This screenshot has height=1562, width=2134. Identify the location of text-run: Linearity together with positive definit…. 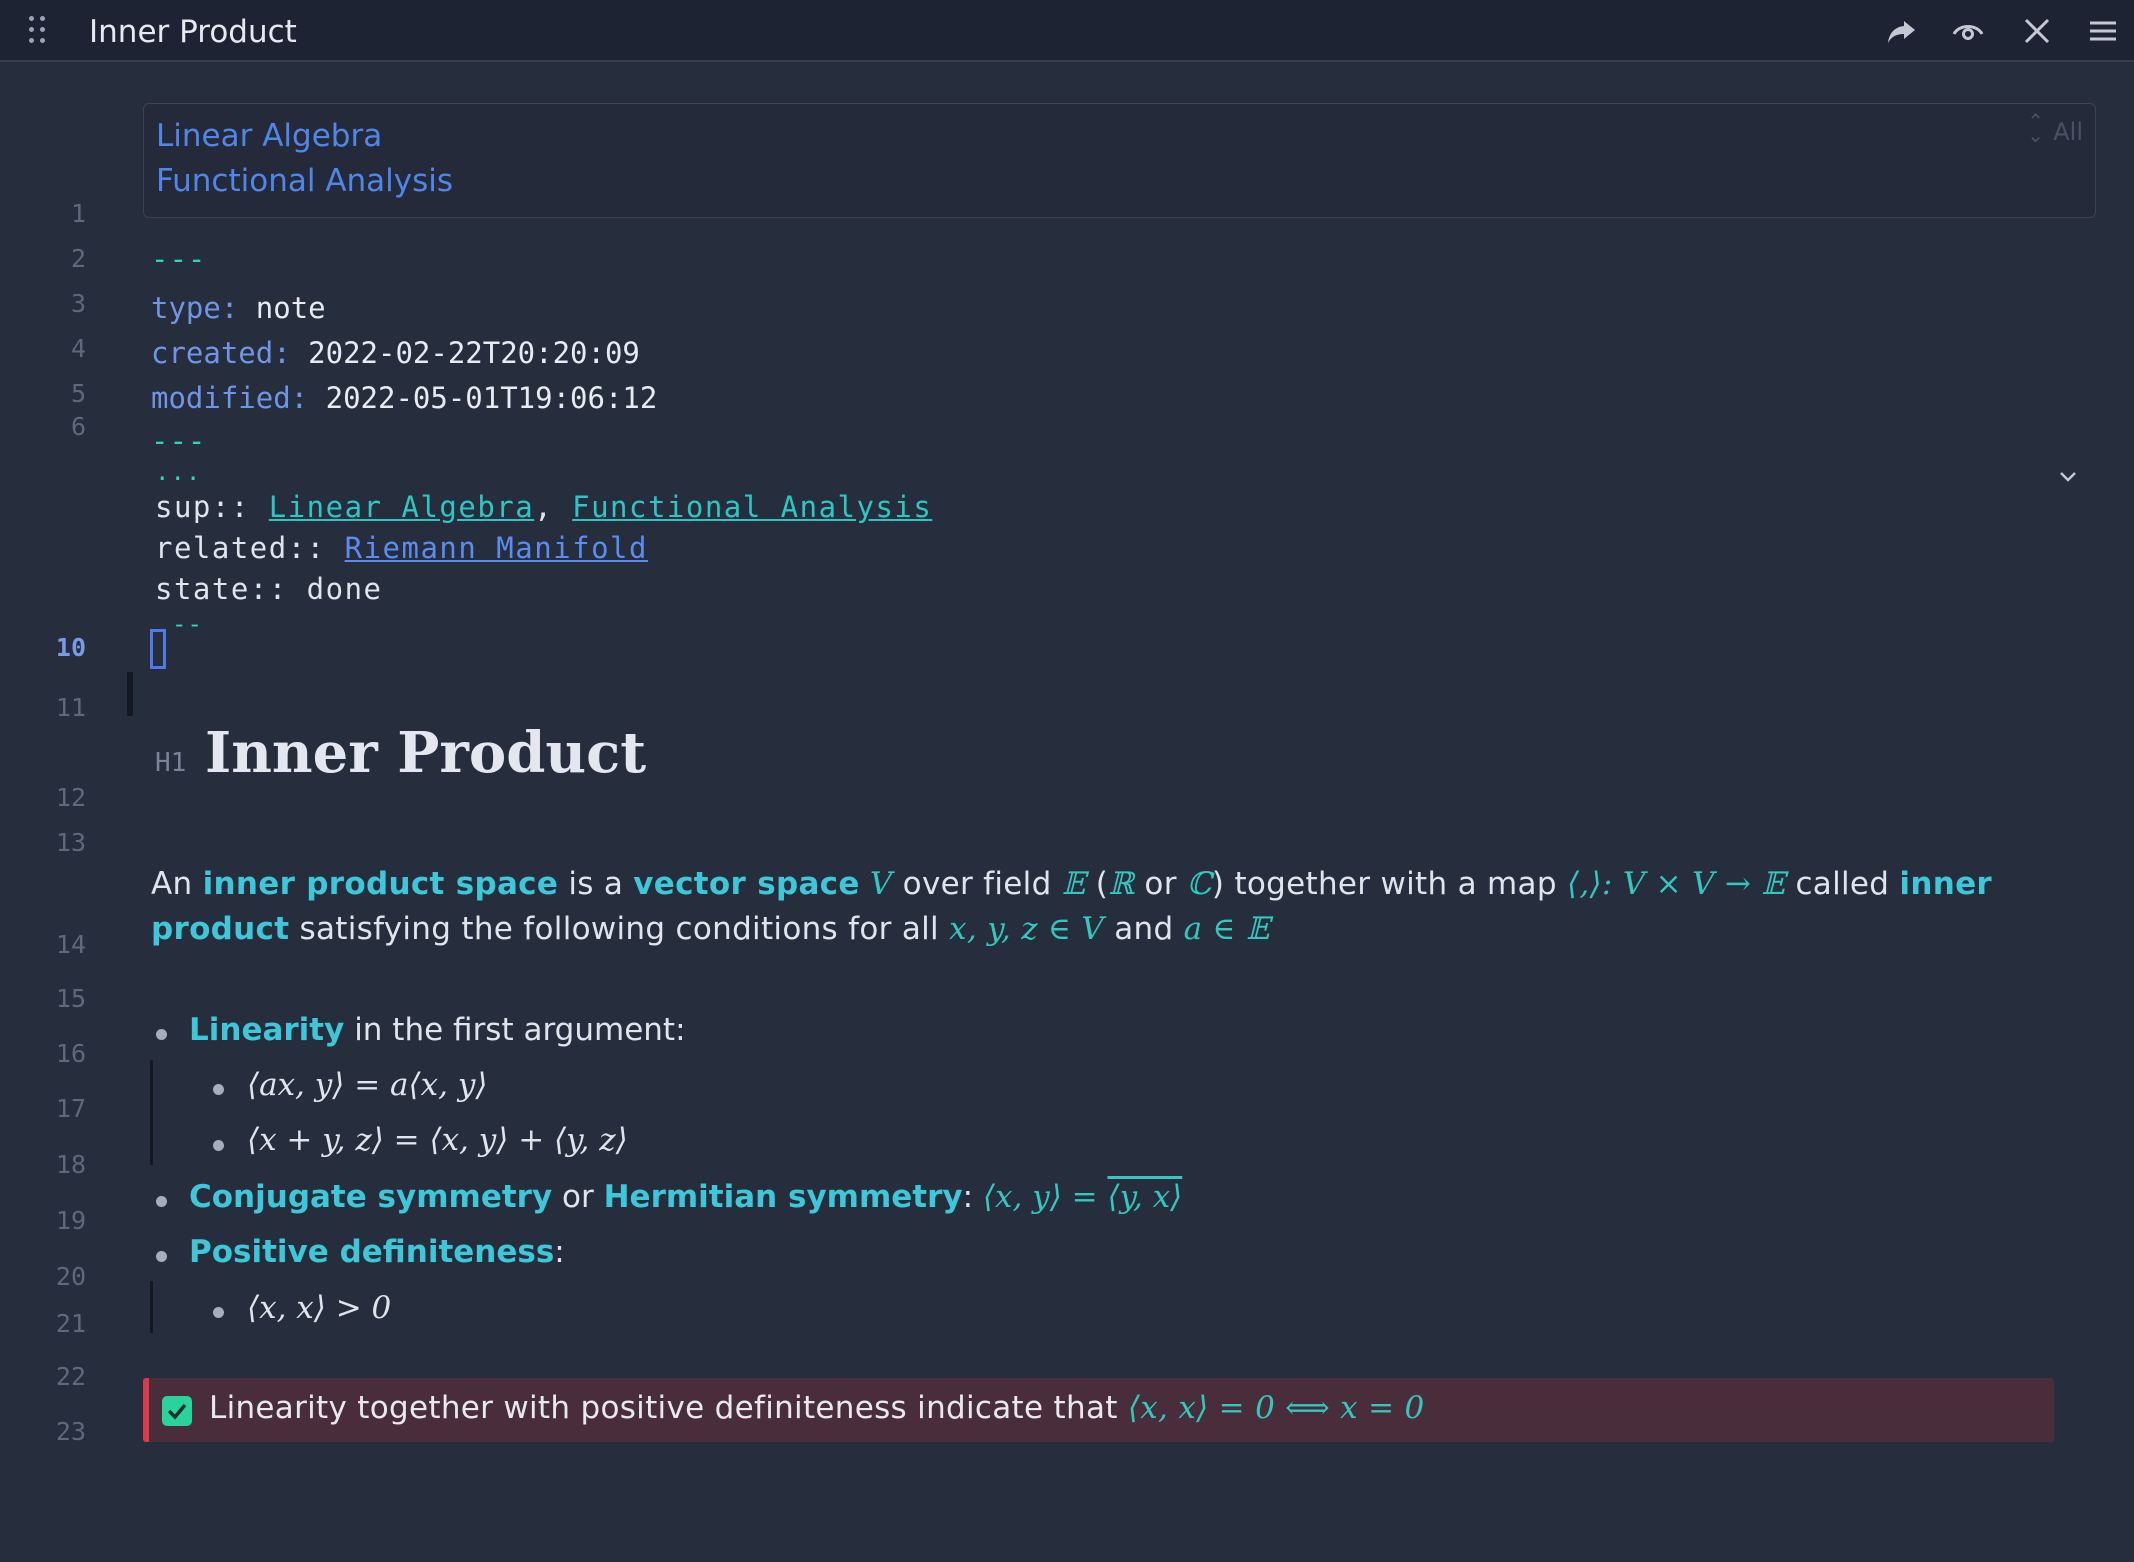
(668, 1408).